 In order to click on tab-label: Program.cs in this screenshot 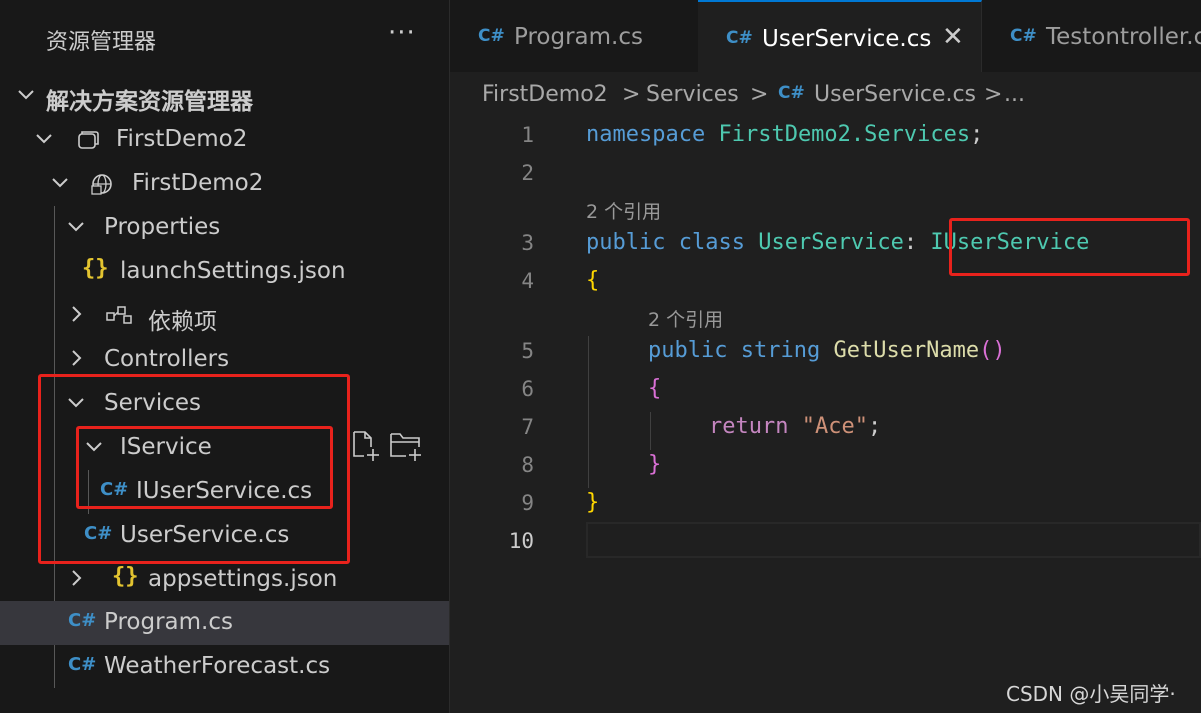, I will do `click(578, 37)`.